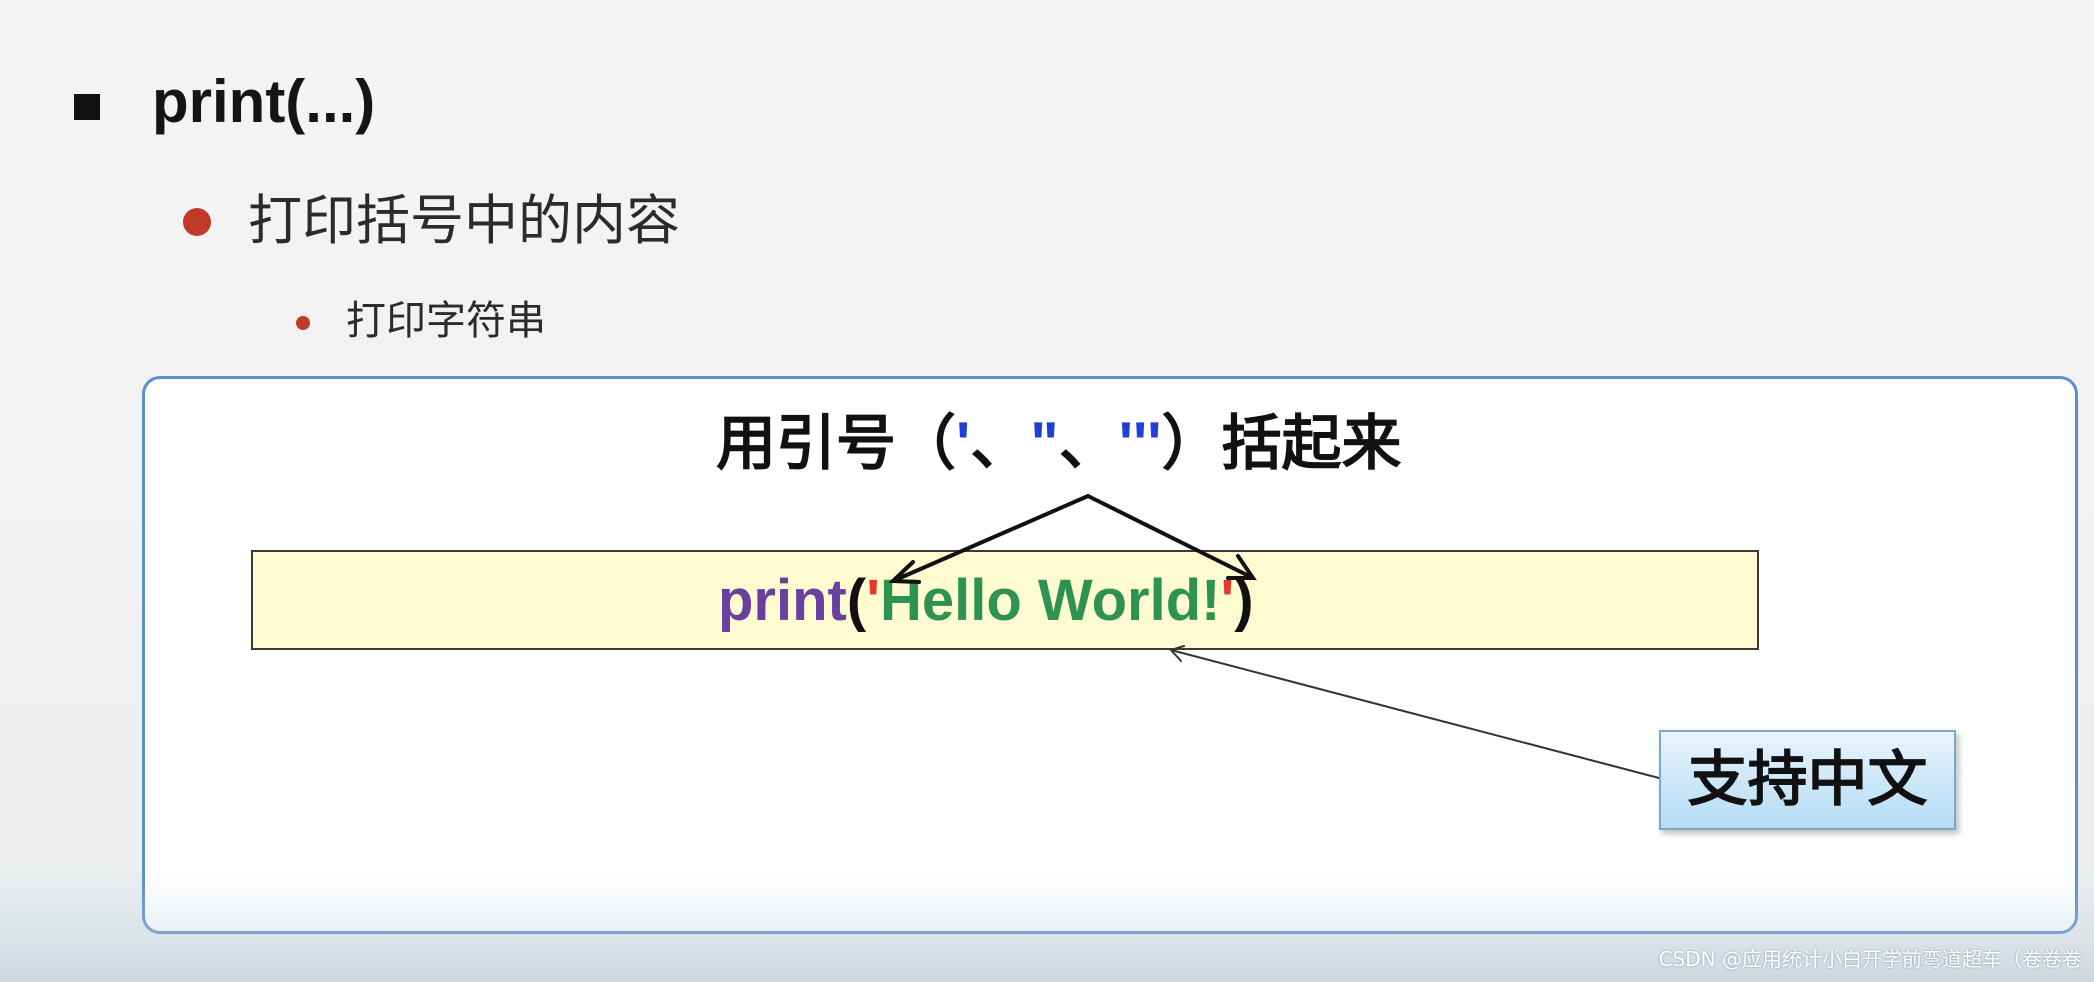 The image size is (2094, 982). I want to click on code-keyword: print, so click(782, 600).